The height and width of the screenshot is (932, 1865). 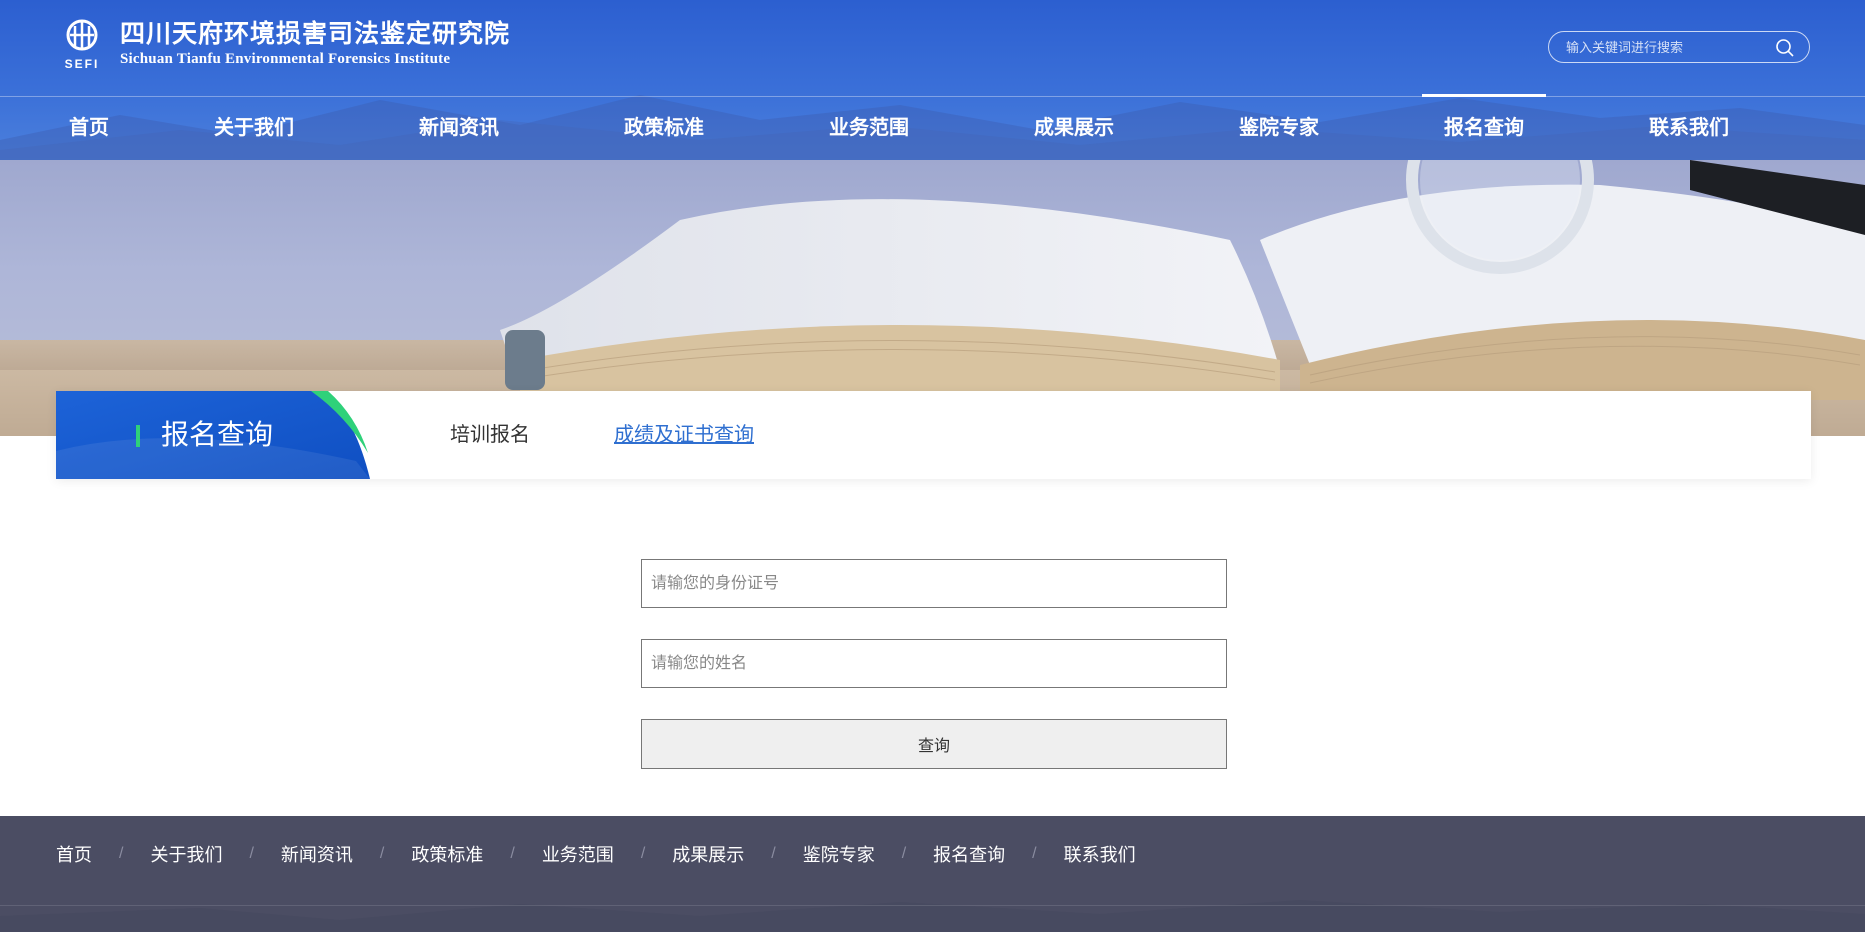 I want to click on tab-score-certificate-query: 成绩及证书查询, so click(x=684, y=435).